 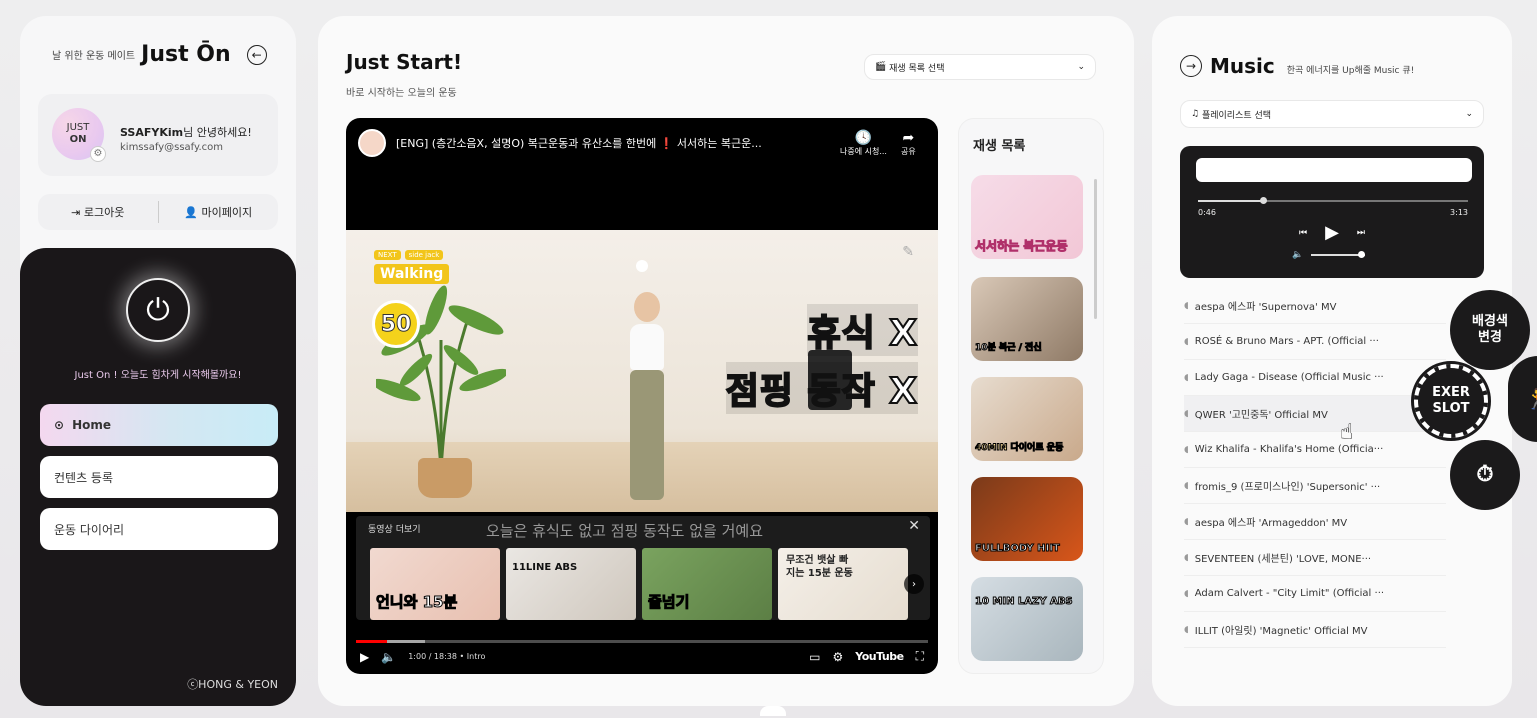 What do you see at coordinates (1027, 319) in the screenshot?
I see `playlist-item: 10분 복근 / 전신` at bounding box center [1027, 319].